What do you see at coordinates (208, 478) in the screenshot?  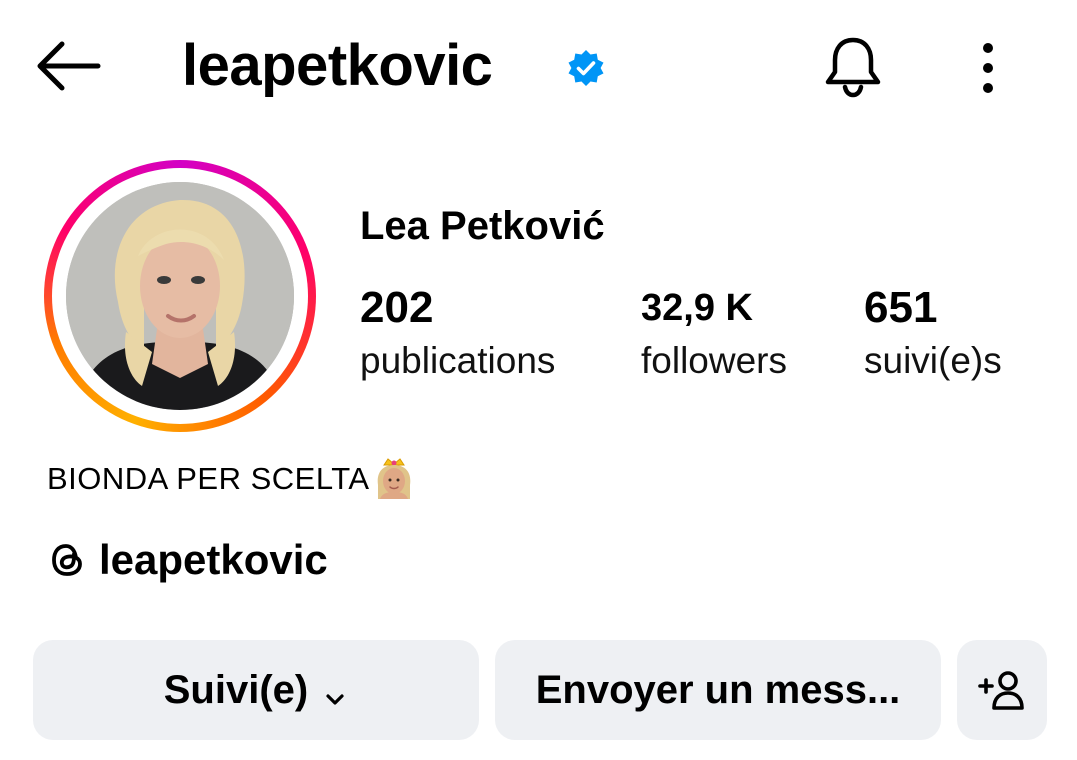 I see `bio-text: BIONDA PER SCELTA` at bounding box center [208, 478].